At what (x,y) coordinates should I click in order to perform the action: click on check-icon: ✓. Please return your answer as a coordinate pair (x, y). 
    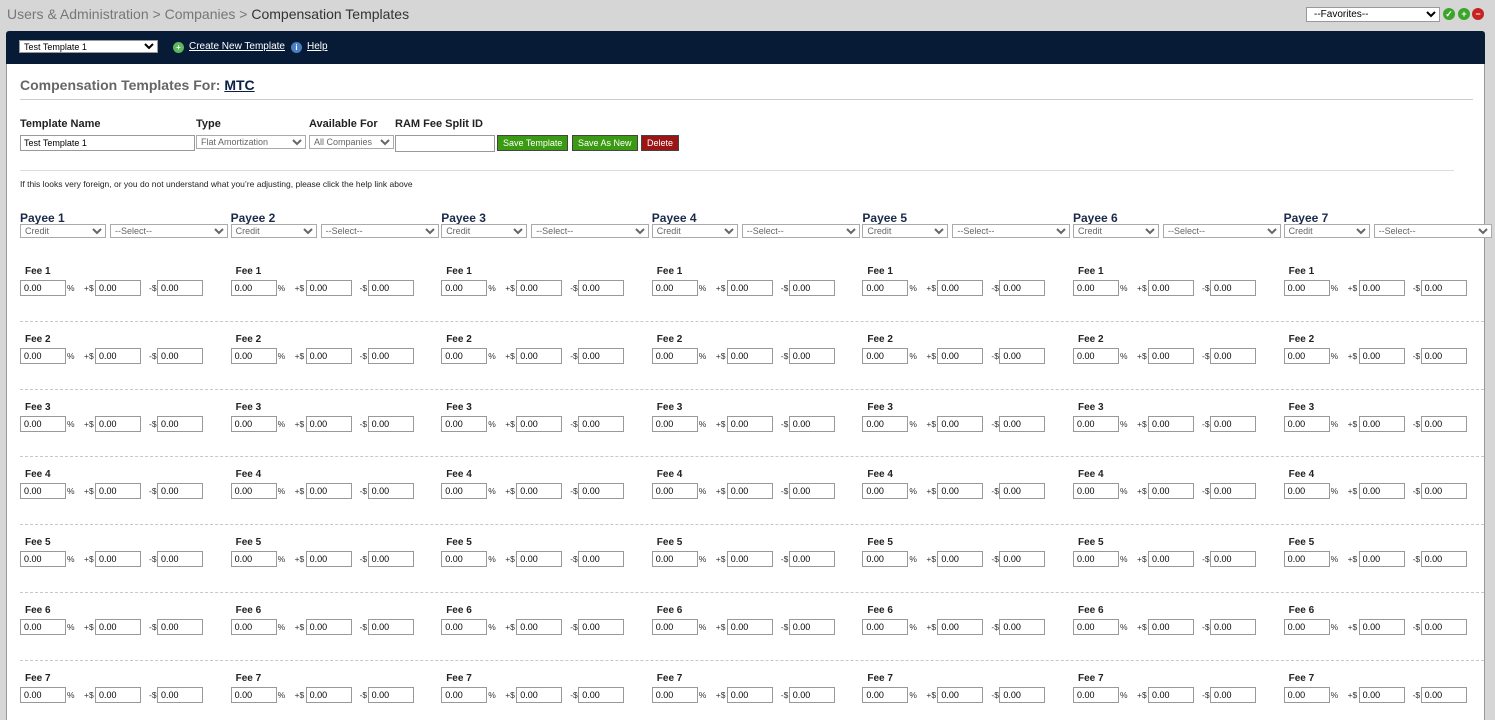
    Looking at the image, I should click on (1449, 14).